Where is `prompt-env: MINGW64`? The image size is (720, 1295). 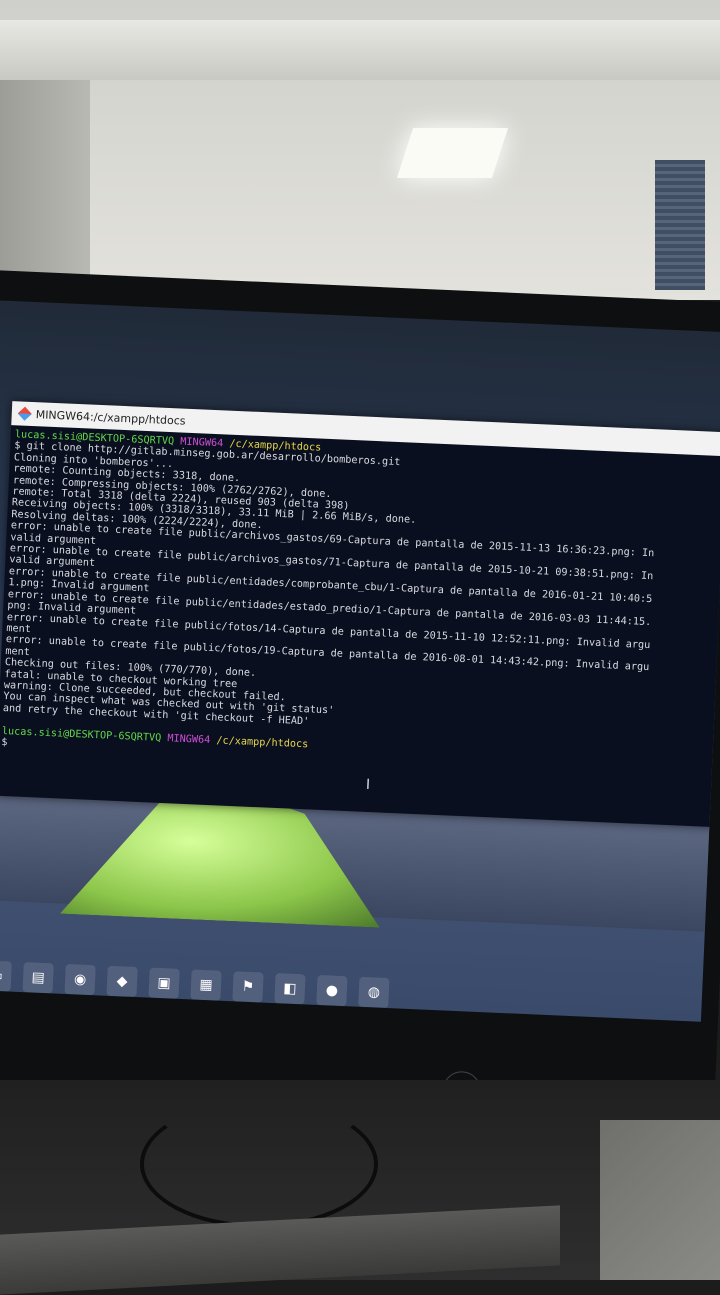
prompt-env: MINGW64 is located at coordinates (189, 739).